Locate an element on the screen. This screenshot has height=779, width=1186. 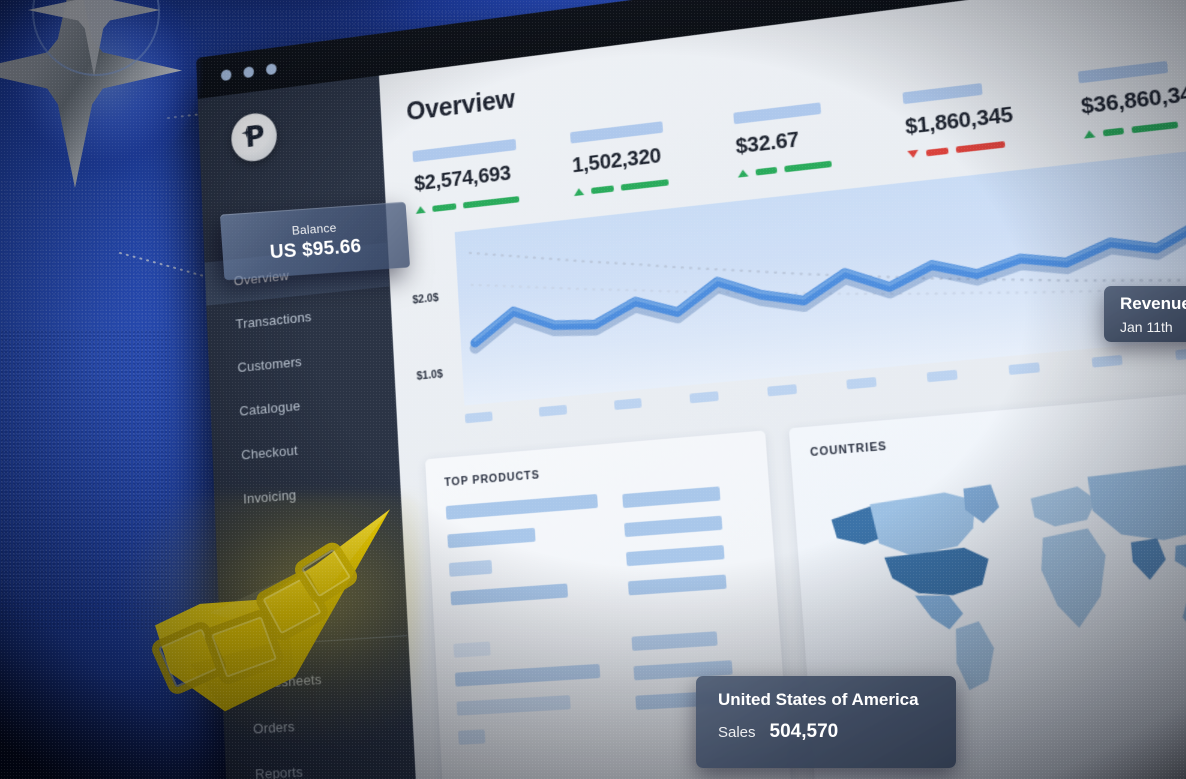
map-tooltip: United States of America Sales 504,570 is located at coordinates (826, 722).